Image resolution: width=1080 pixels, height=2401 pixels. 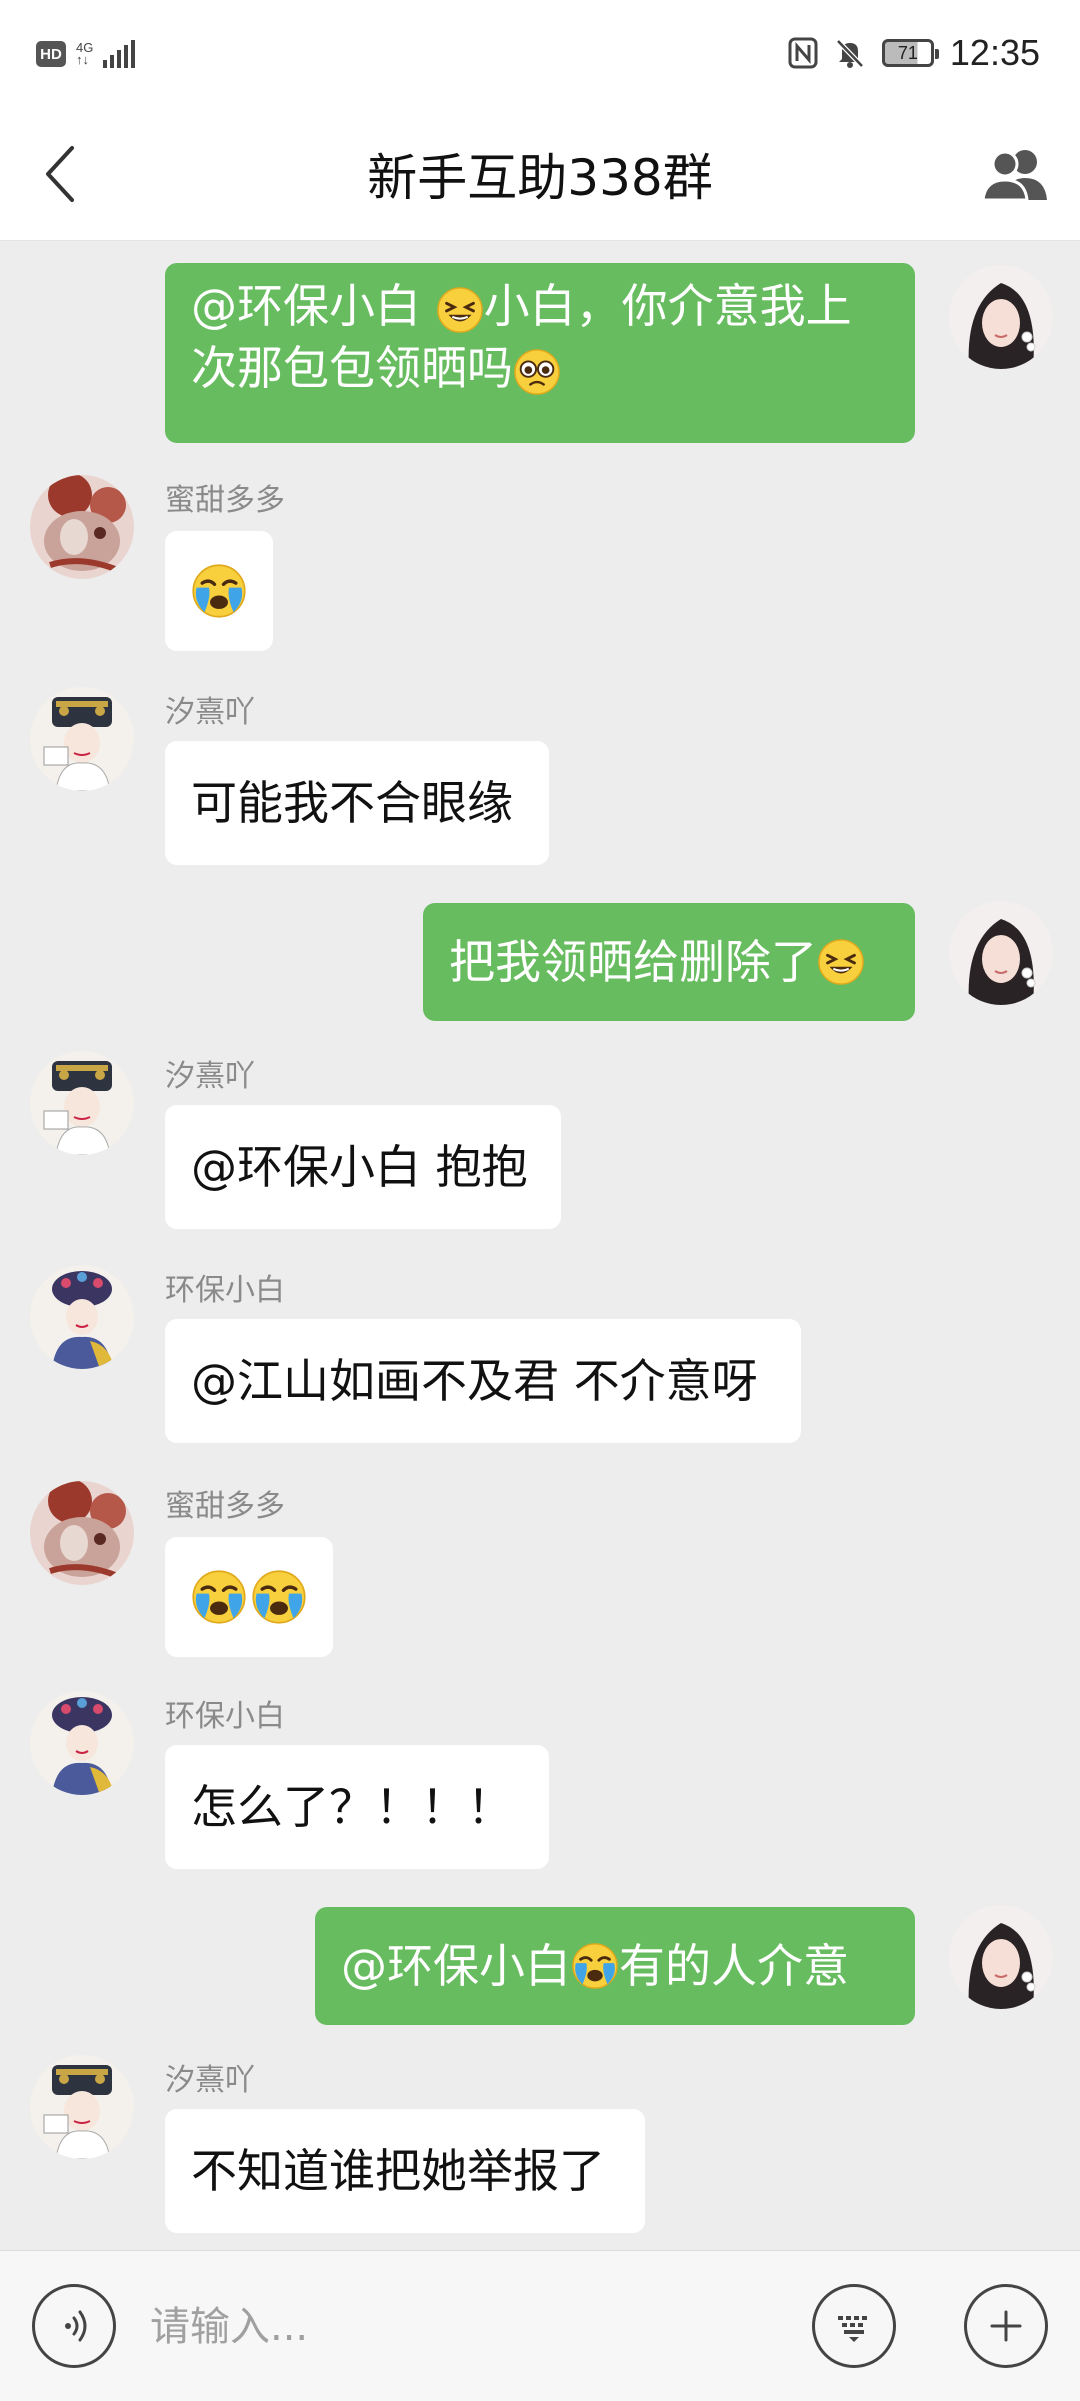 I want to click on message-row-incoming: 环保小白 @江山如画不及君 不介意呀, so click(x=540, y=1355).